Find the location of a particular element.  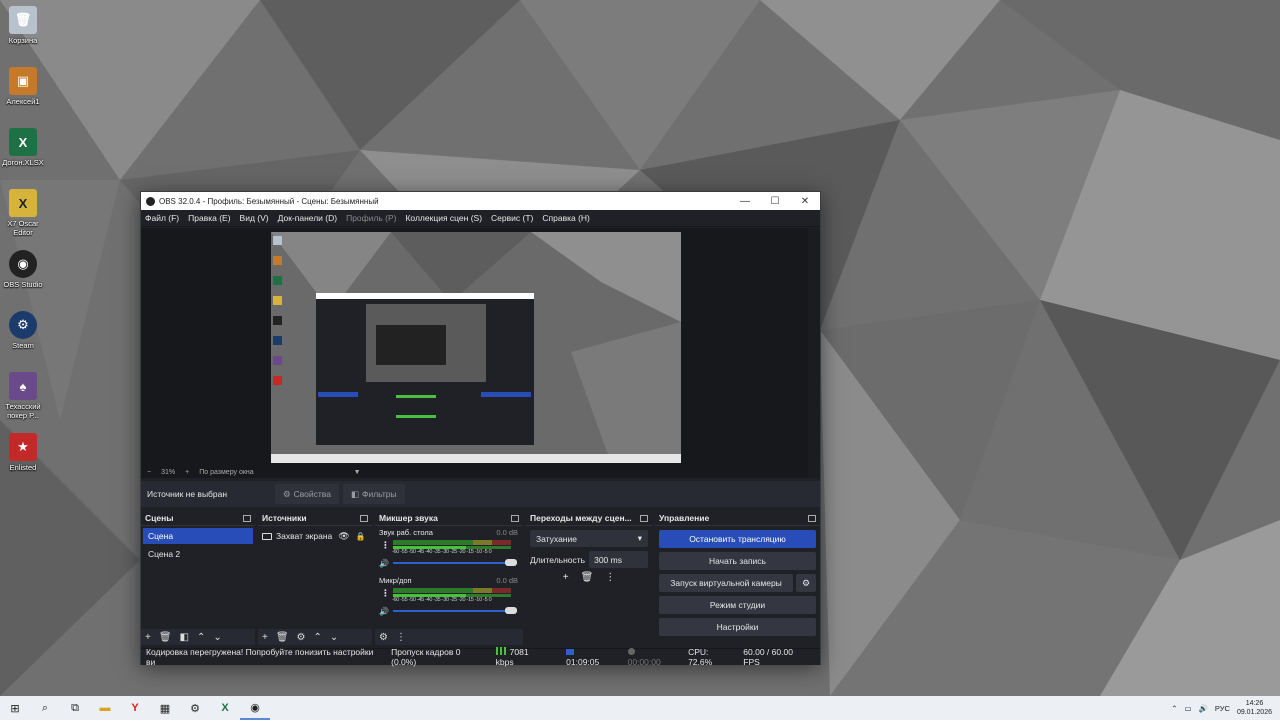

desktop-icon-obs: ◉ OBS Studio is located at coordinates (23, 269).